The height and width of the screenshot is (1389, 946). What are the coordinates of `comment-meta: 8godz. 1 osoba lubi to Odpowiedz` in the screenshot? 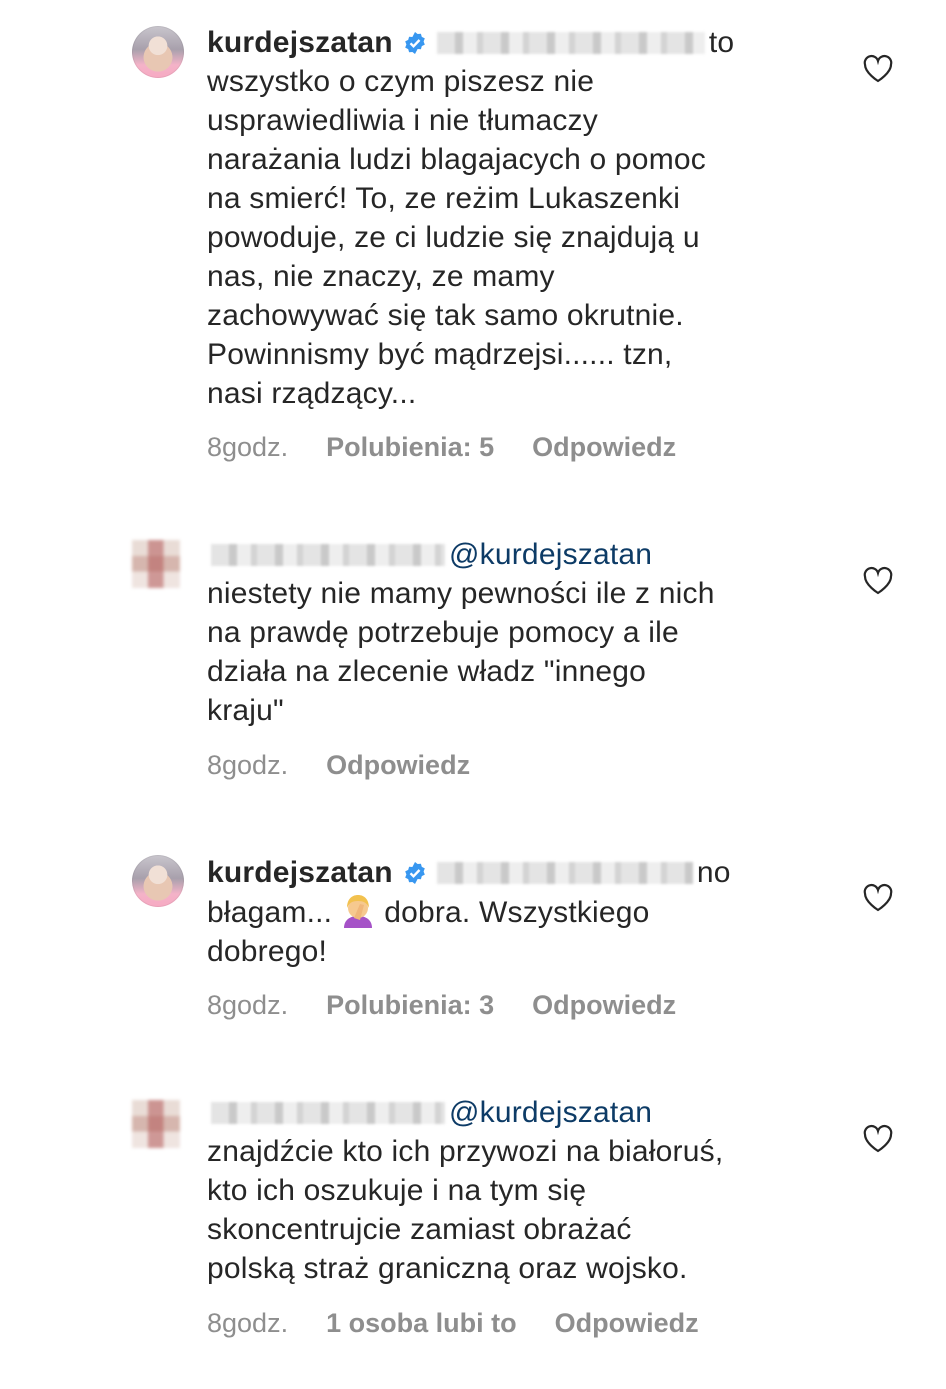 It's located at (472, 1323).